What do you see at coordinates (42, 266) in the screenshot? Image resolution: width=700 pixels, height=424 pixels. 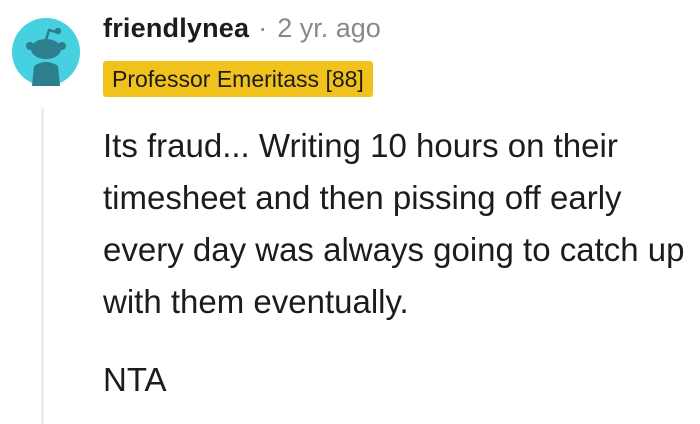 I see `thread-line` at bounding box center [42, 266].